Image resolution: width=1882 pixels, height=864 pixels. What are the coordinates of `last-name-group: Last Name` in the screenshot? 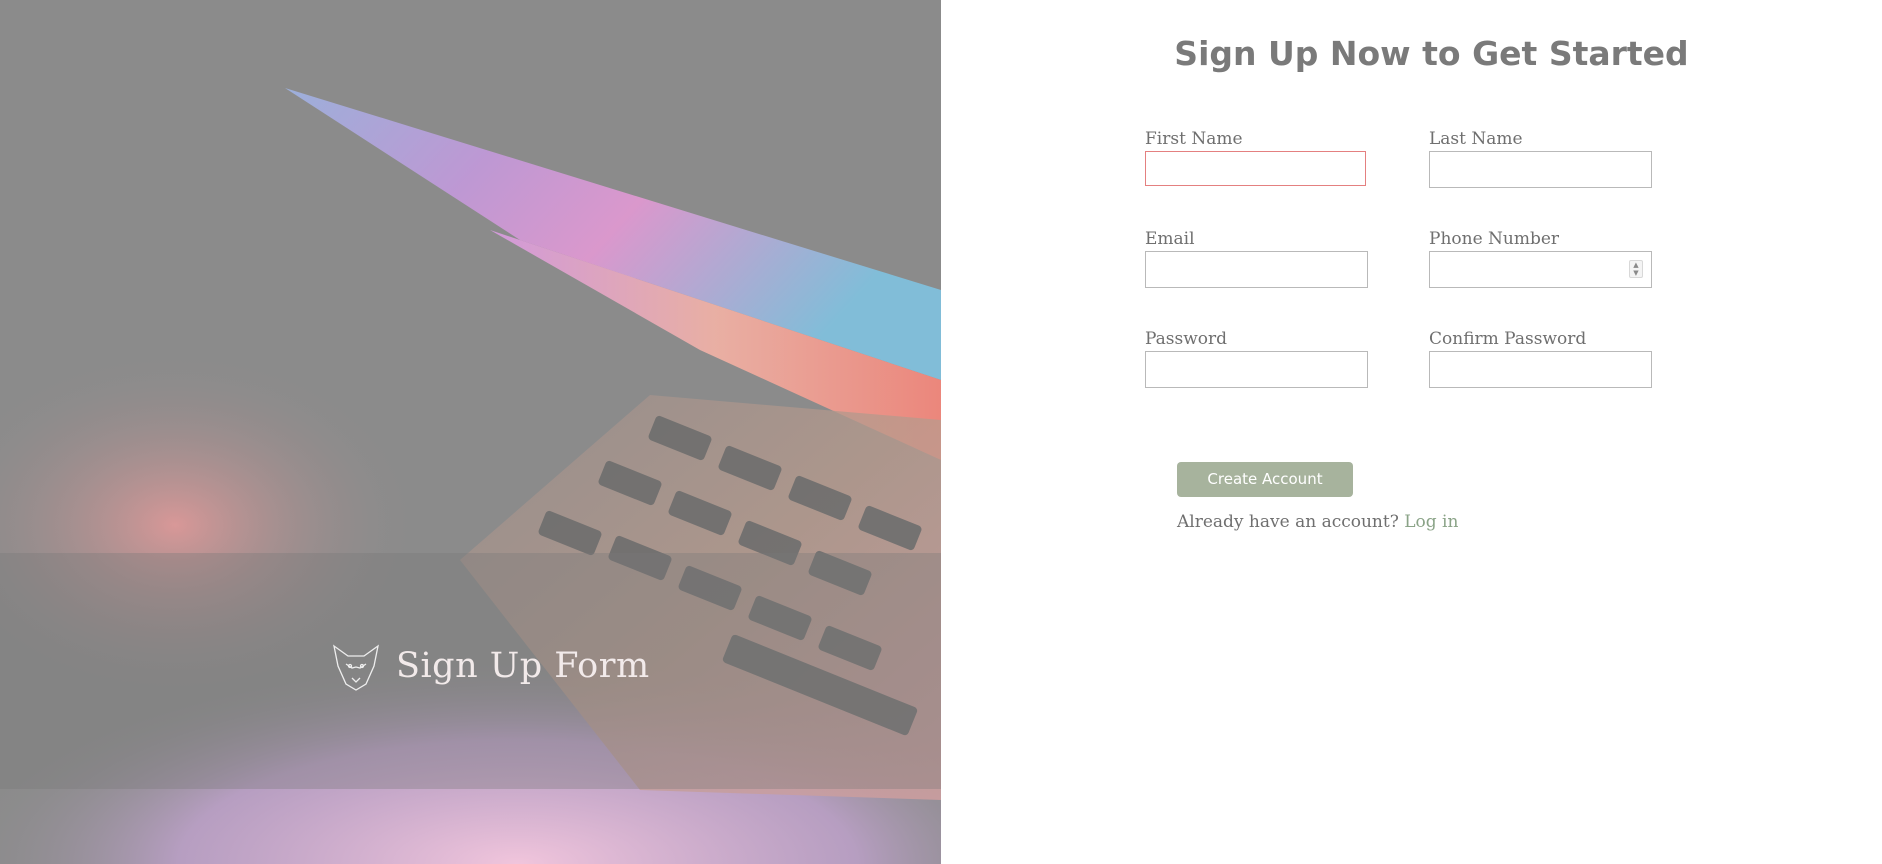 It's located at (1541, 158).